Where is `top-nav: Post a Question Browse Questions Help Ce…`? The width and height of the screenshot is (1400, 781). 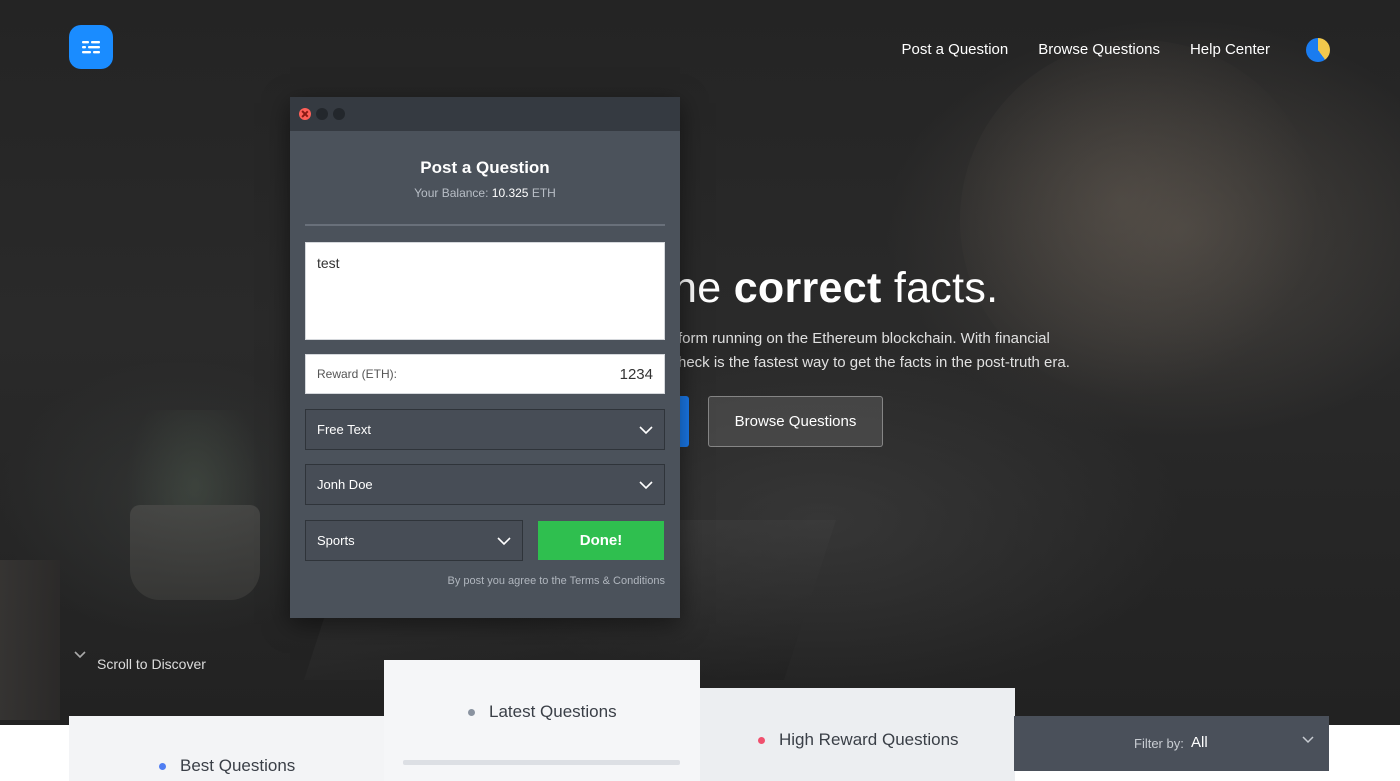 top-nav: Post a Question Browse Questions Help Ce… is located at coordinates (1085, 50).